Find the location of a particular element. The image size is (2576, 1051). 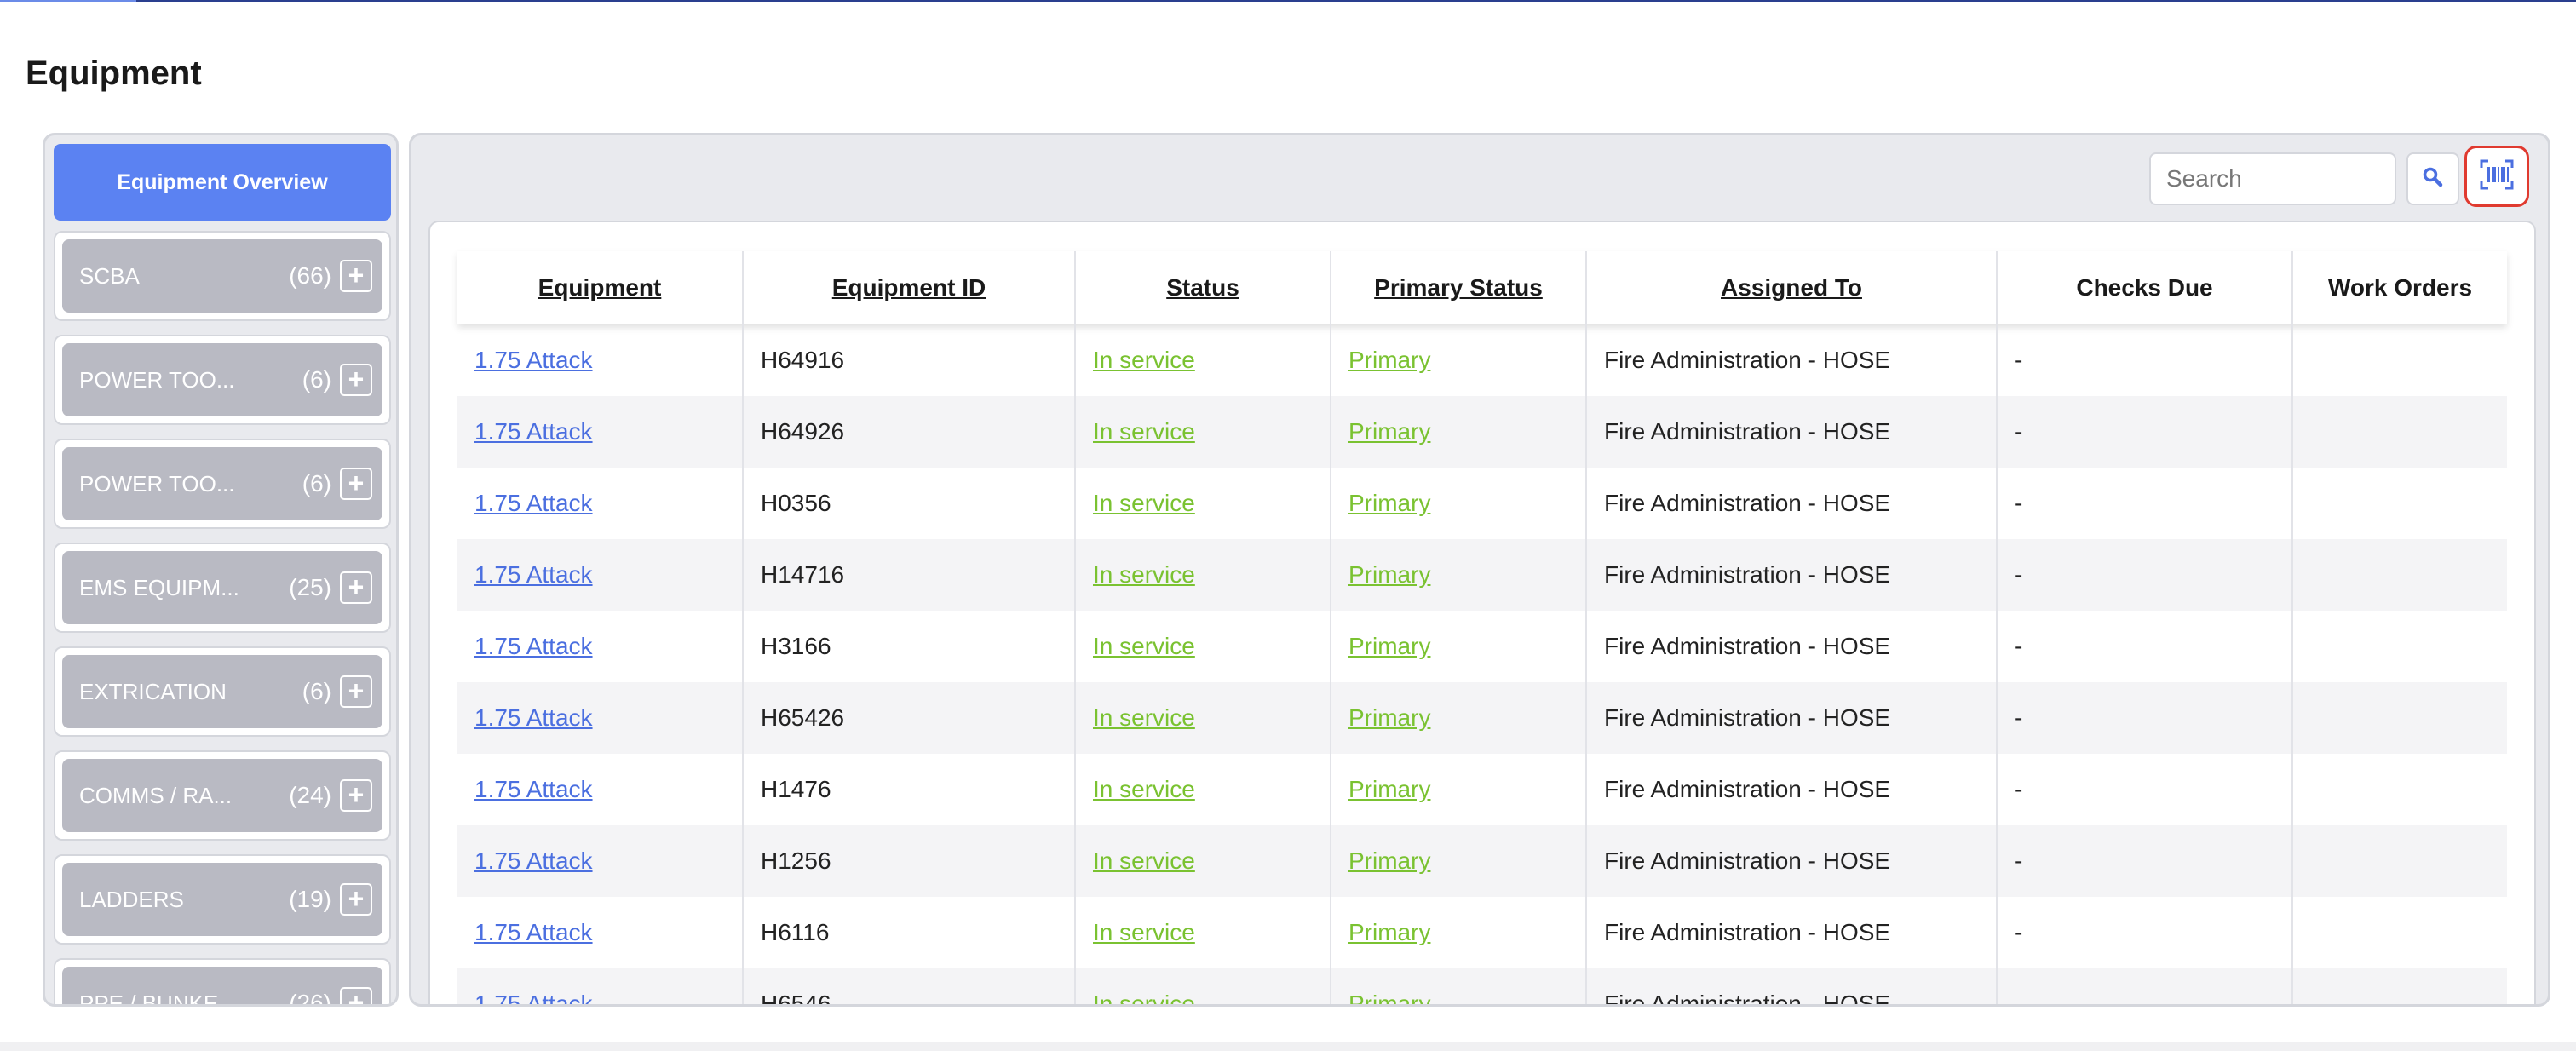

equipment-id-cell: H1476 is located at coordinates (796, 789).